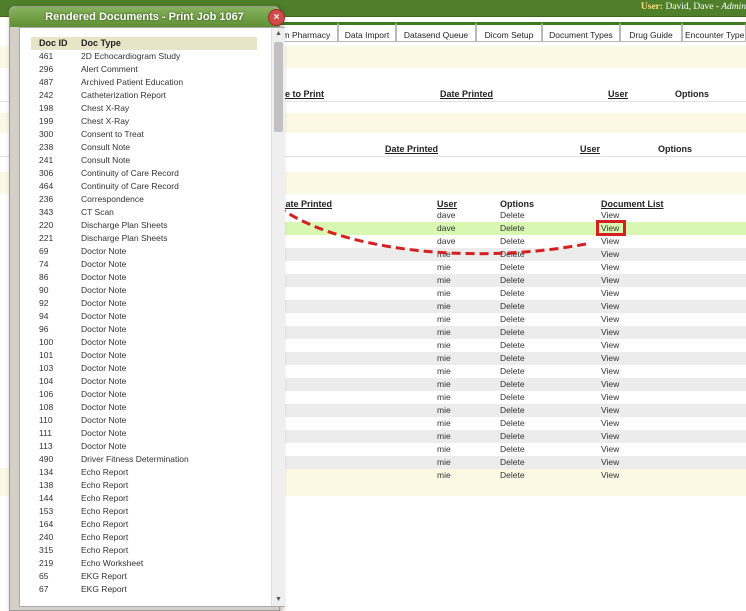 Image resolution: width=746 pixels, height=611 pixels. What do you see at coordinates (146, 368) in the screenshot?
I see `list-item: 103 Doctor Note` at bounding box center [146, 368].